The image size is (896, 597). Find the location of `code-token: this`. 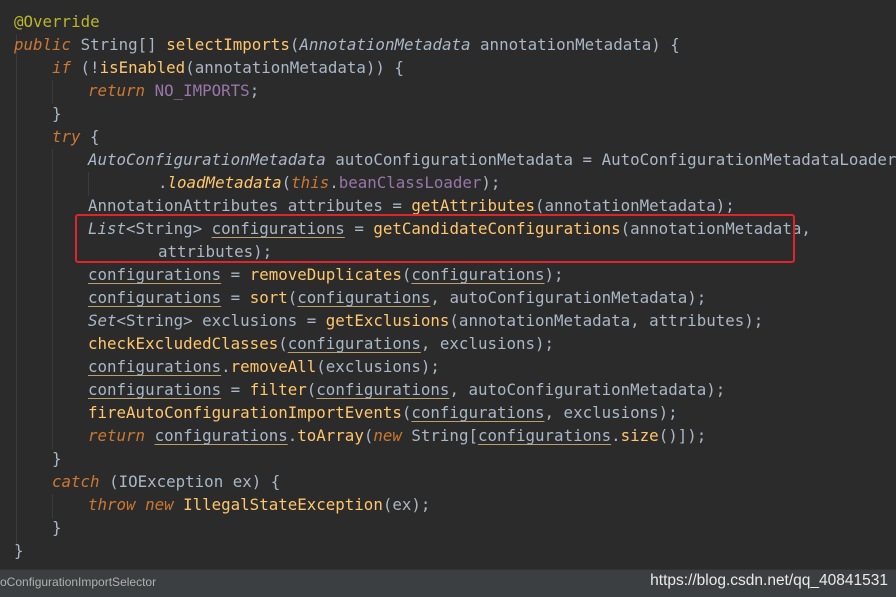

code-token: this is located at coordinates (310, 182).